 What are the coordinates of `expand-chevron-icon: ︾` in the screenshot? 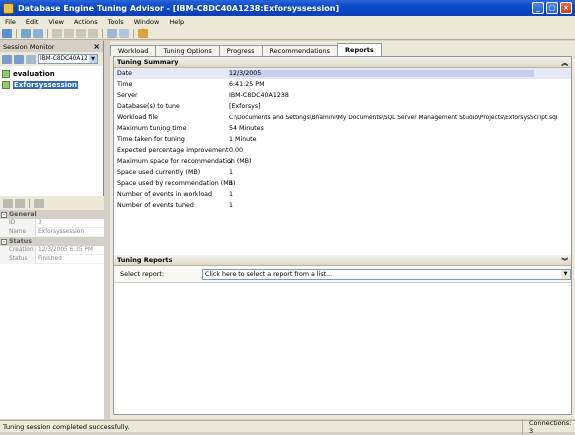 It's located at (565, 260).